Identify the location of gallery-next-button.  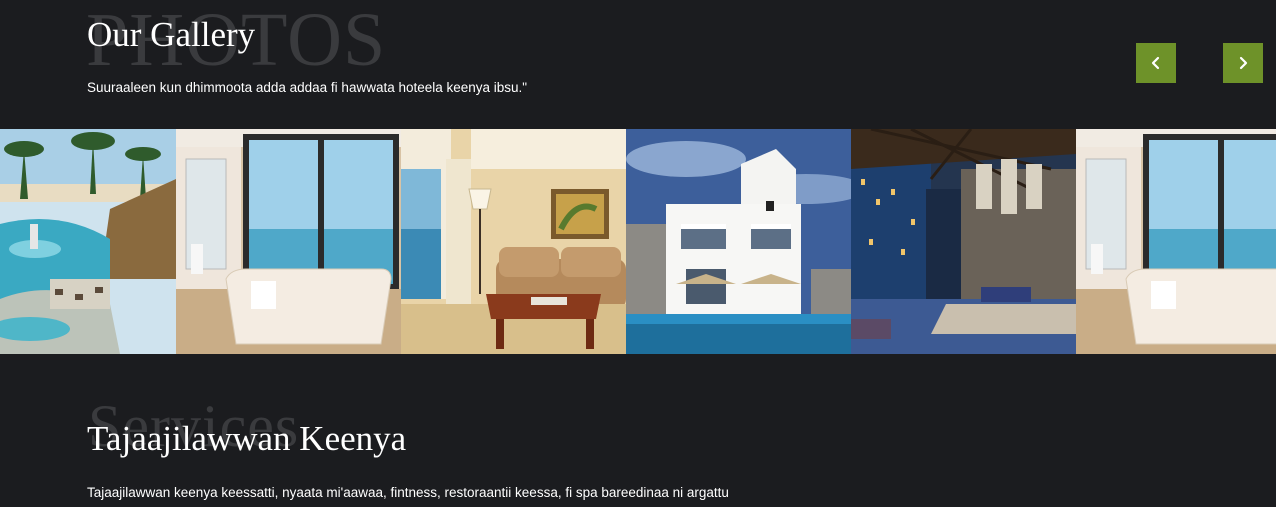
(1243, 63).